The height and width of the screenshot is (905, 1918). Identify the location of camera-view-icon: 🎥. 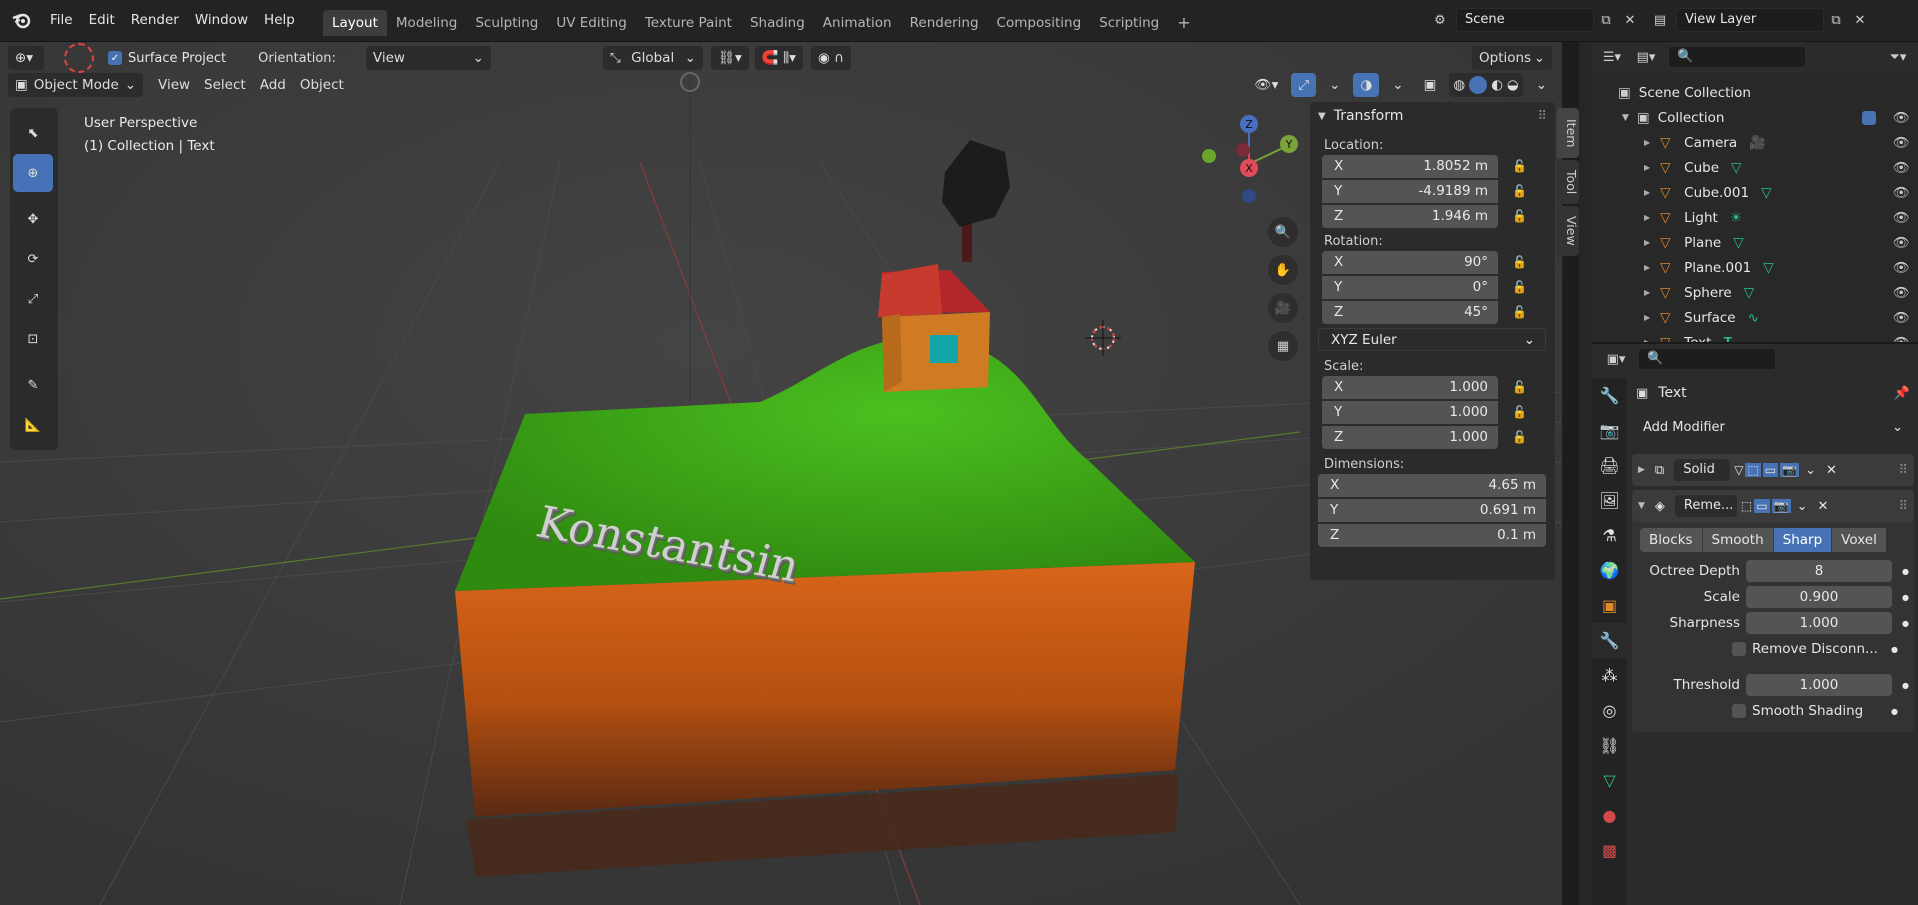
(1283, 308).